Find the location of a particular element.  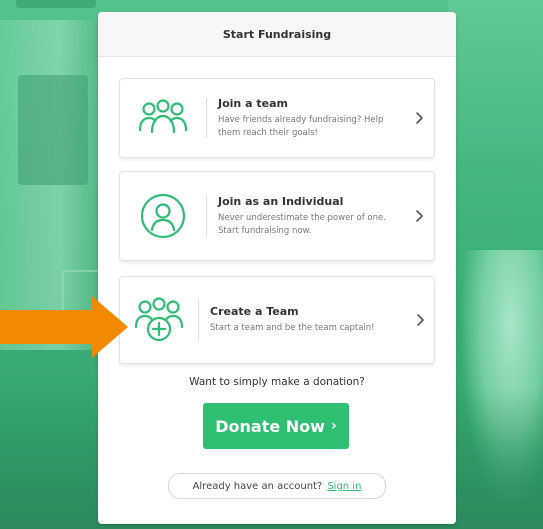

person-circle-icon is located at coordinates (163, 216).